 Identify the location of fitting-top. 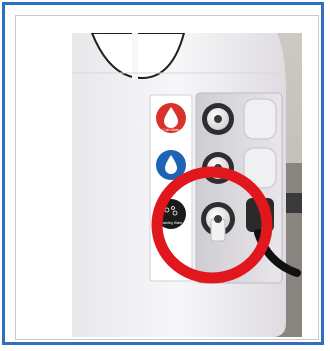
(218, 119).